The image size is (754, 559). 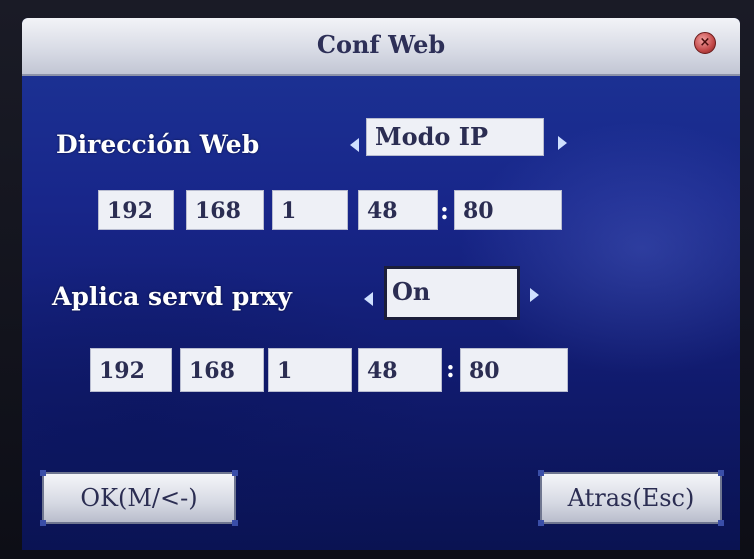 What do you see at coordinates (136, 210) in the screenshot?
I see `web-ip-octet-1: 192` at bounding box center [136, 210].